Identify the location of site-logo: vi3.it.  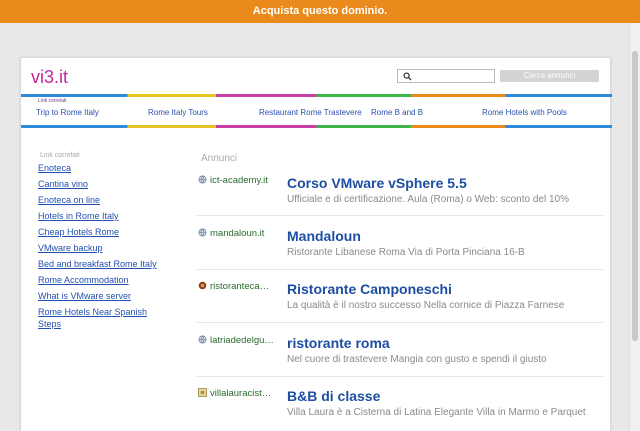
(49, 77).